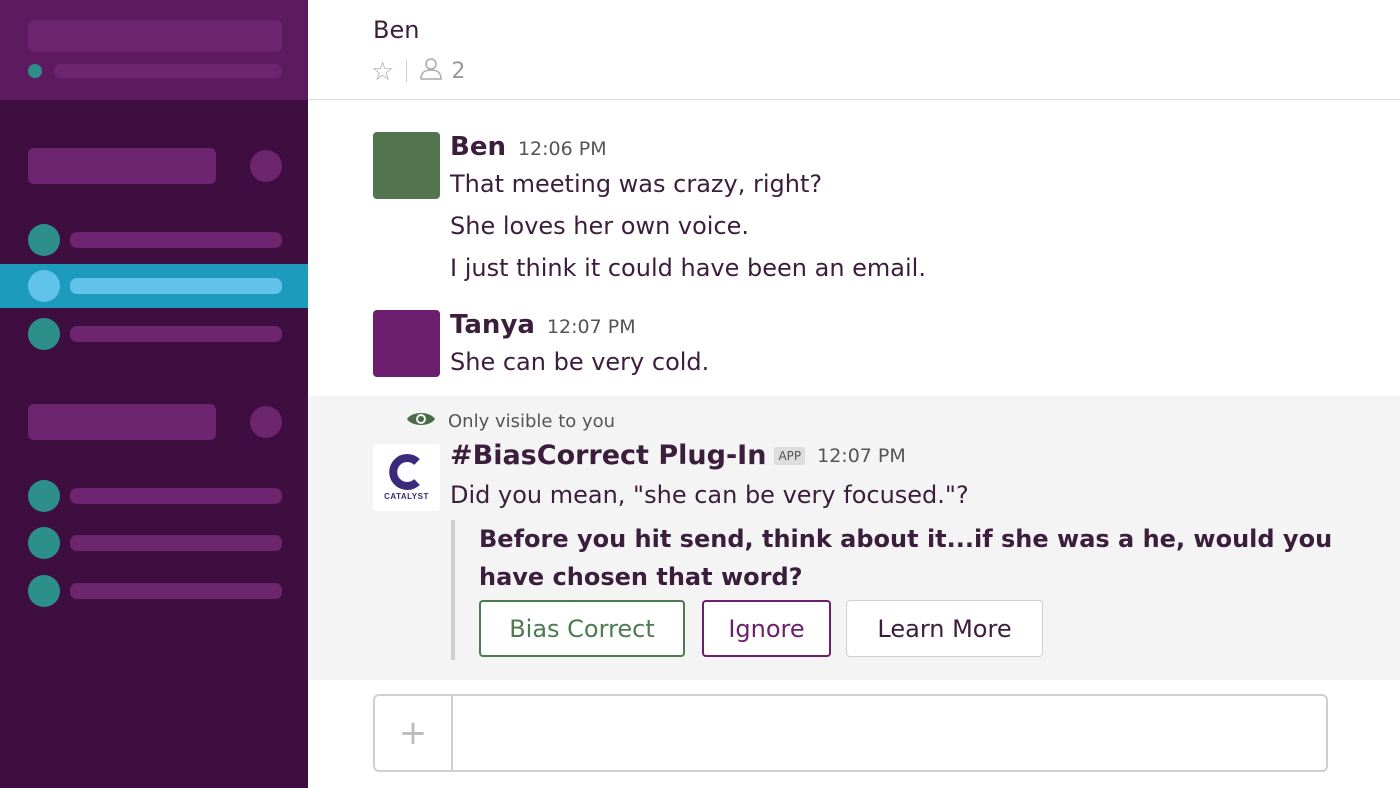 The height and width of the screenshot is (788, 1400). What do you see at coordinates (421, 421) in the screenshot?
I see `eye-icon` at bounding box center [421, 421].